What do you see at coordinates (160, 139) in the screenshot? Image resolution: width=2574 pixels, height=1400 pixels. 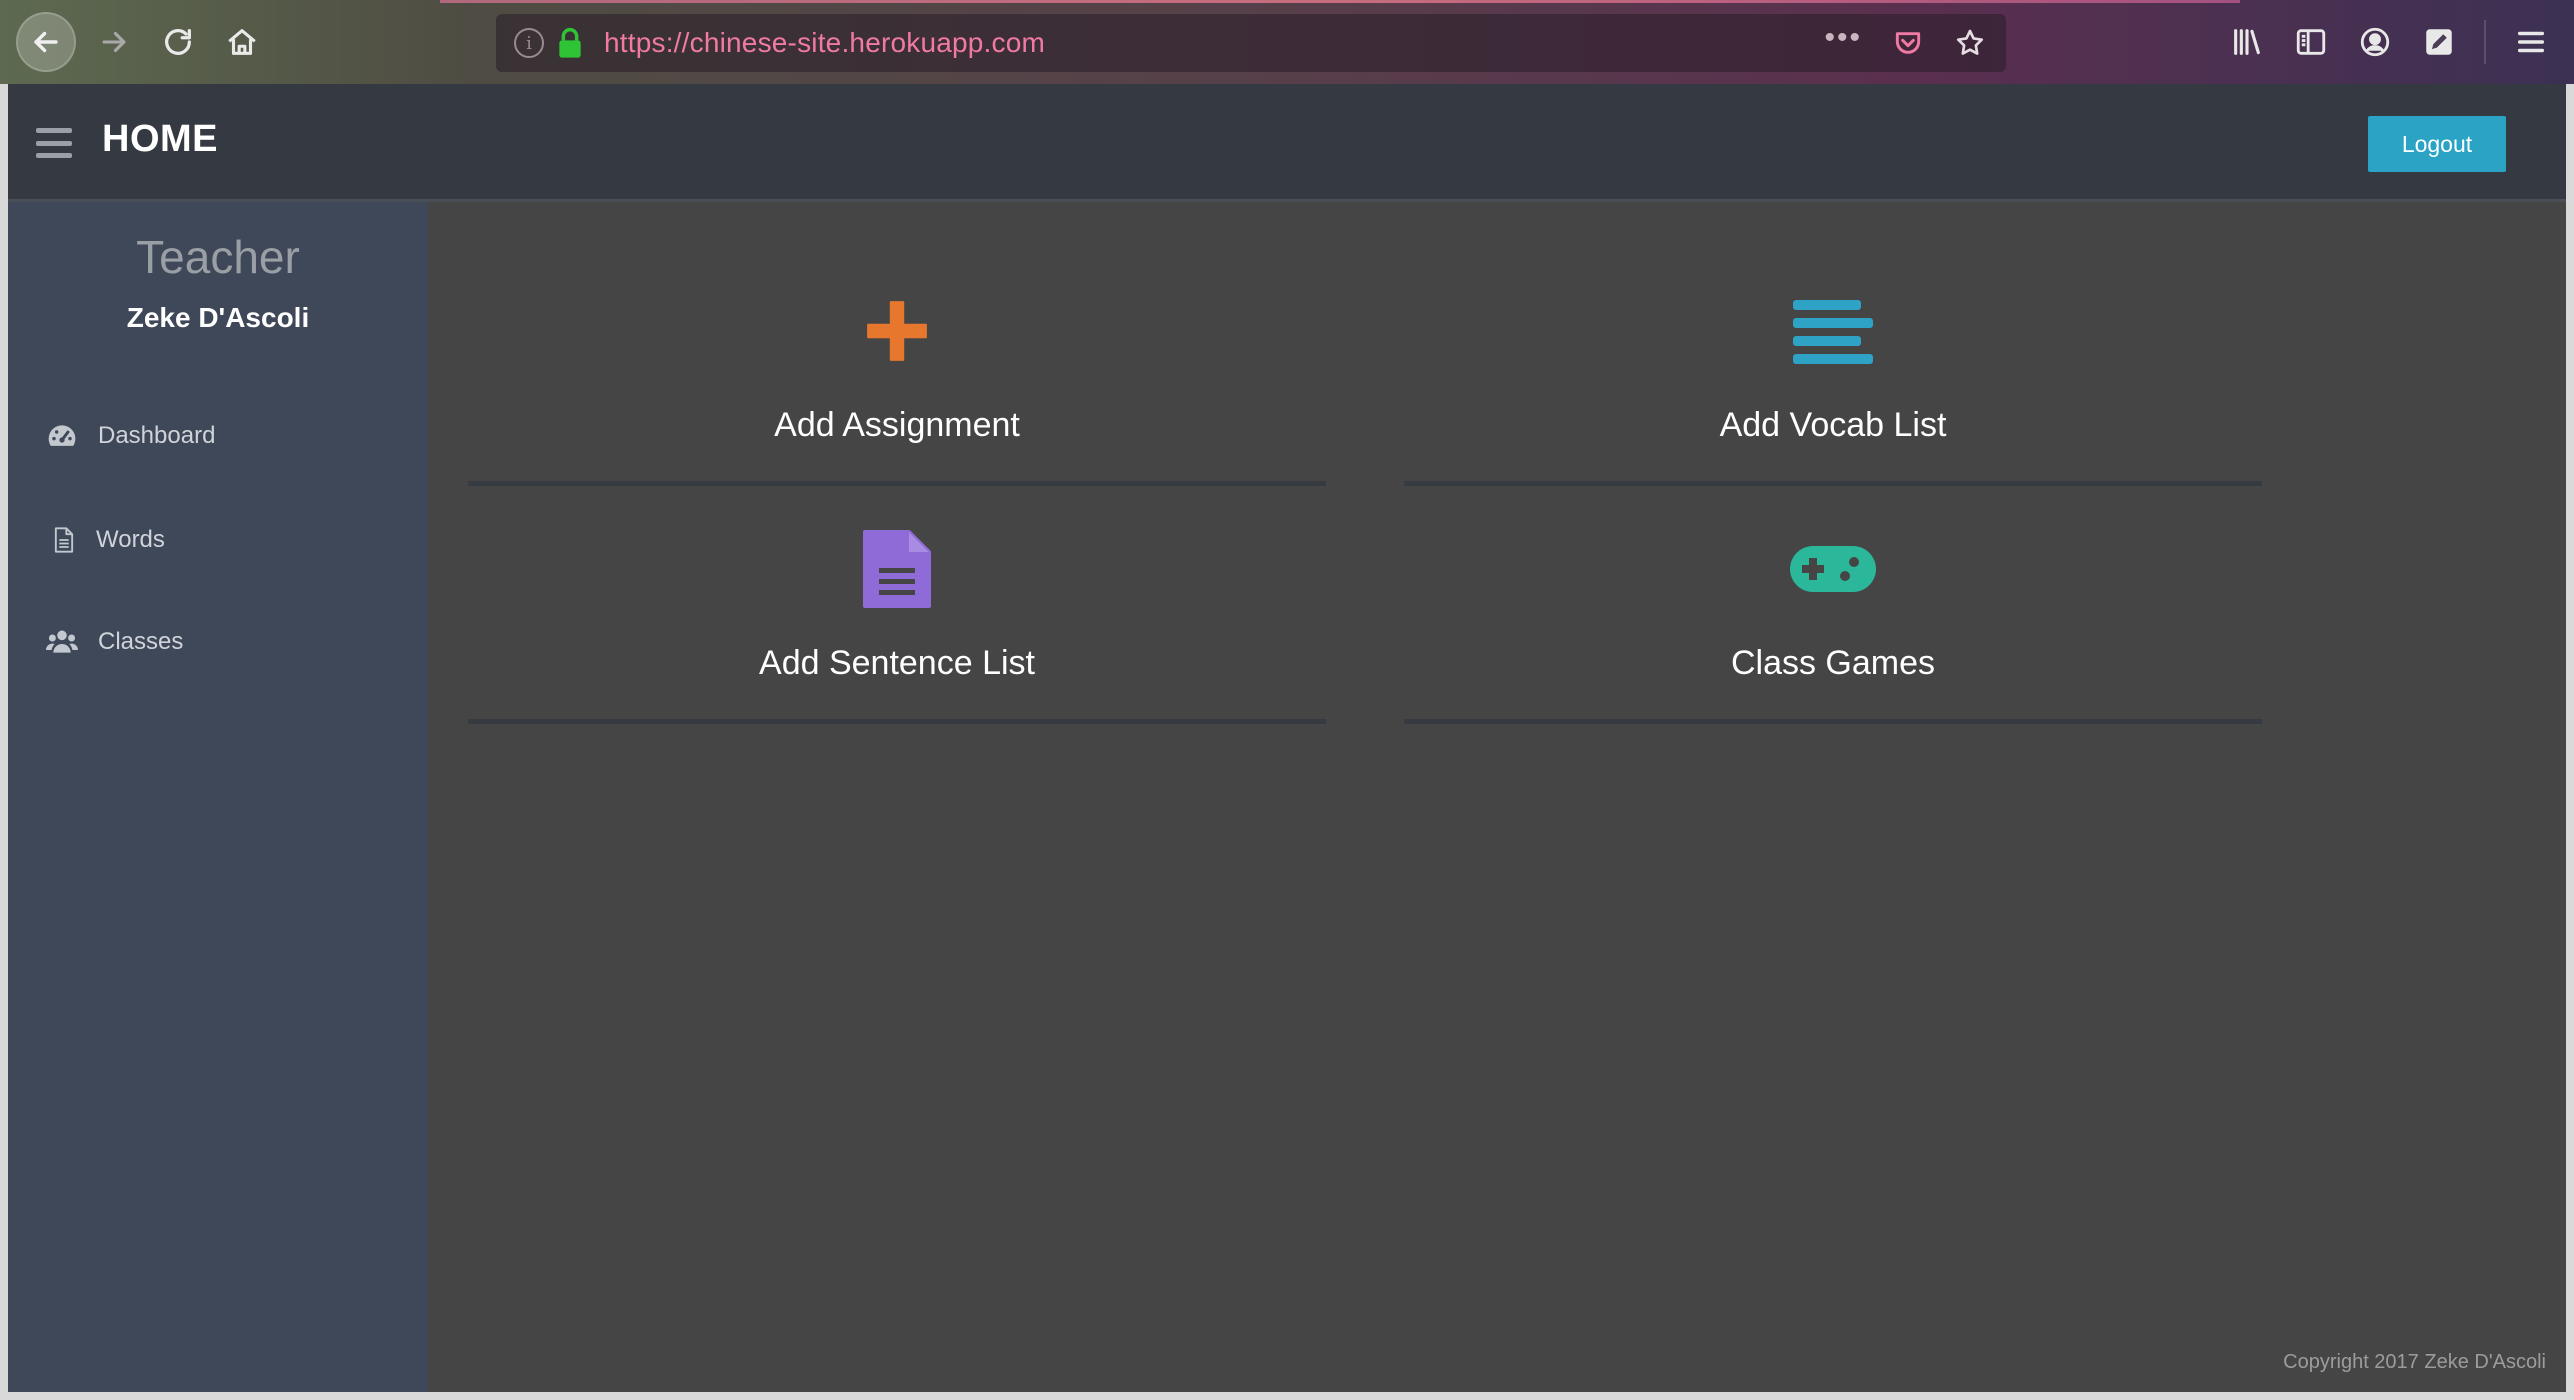 I see `page-title: HOME` at bounding box center [160, 139].